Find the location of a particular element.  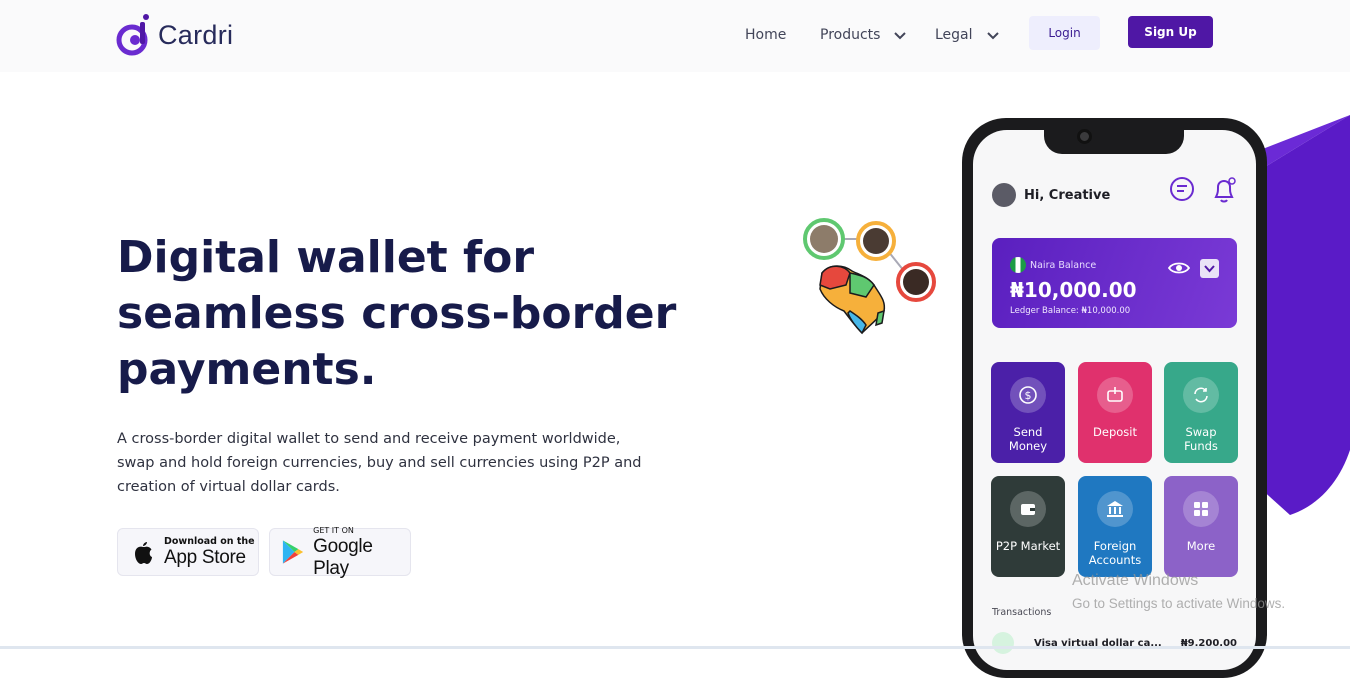

nav-products: Products is located at coordinates (863, 35).